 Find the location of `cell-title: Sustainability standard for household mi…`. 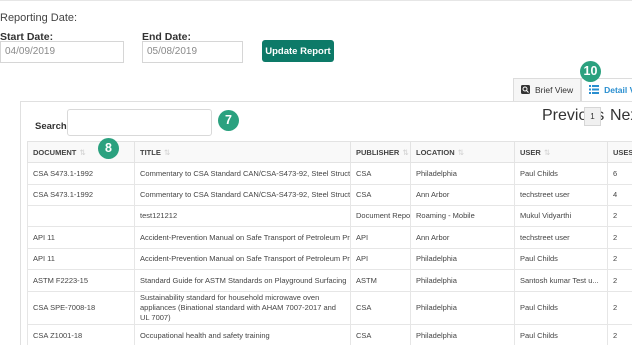

cell-title: Sustainability standard for household mi… is located at coordinates (242, 308).